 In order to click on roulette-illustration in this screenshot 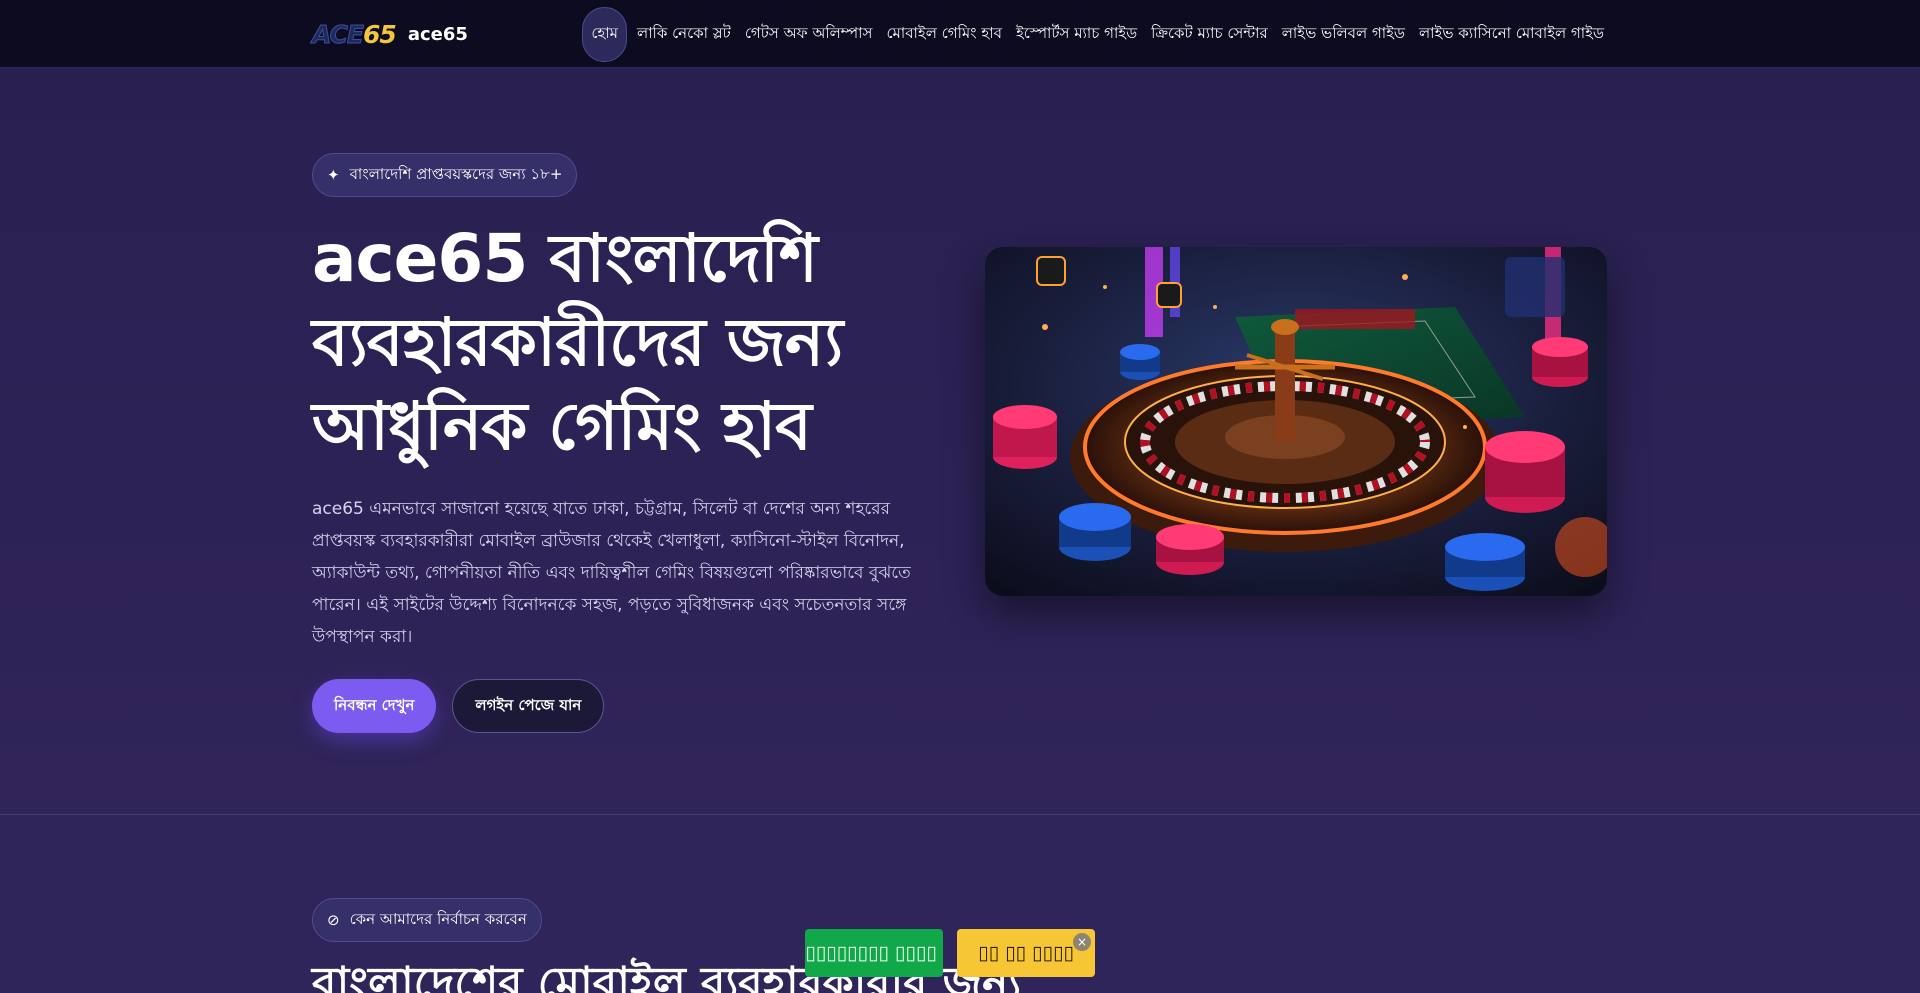, I will do `click(1296, 421)`.